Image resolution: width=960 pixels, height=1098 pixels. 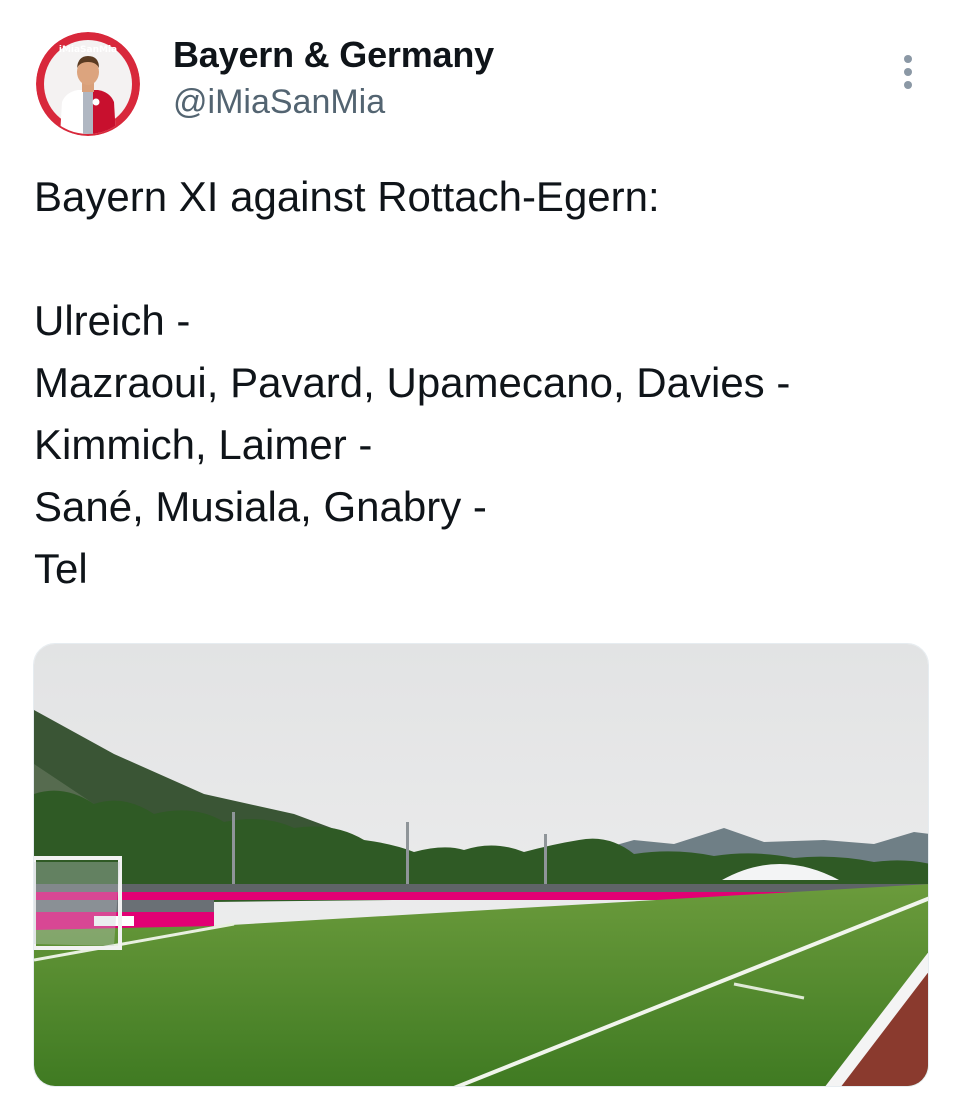 What do you see at coordinates (908, 59) in the screenshot?
I see `more-vertical-icon` at bounding box center [908, 59].